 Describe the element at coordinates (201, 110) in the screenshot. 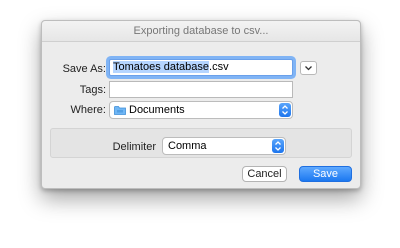

I see `where-popup: Documents` at that location.